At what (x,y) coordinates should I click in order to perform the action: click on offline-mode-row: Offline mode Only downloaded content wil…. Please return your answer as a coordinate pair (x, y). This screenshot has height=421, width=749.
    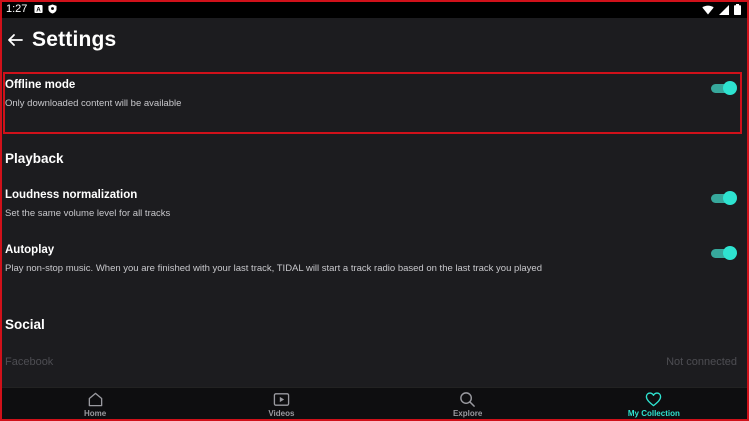
    Looking at the image, I should click on (374, 103).